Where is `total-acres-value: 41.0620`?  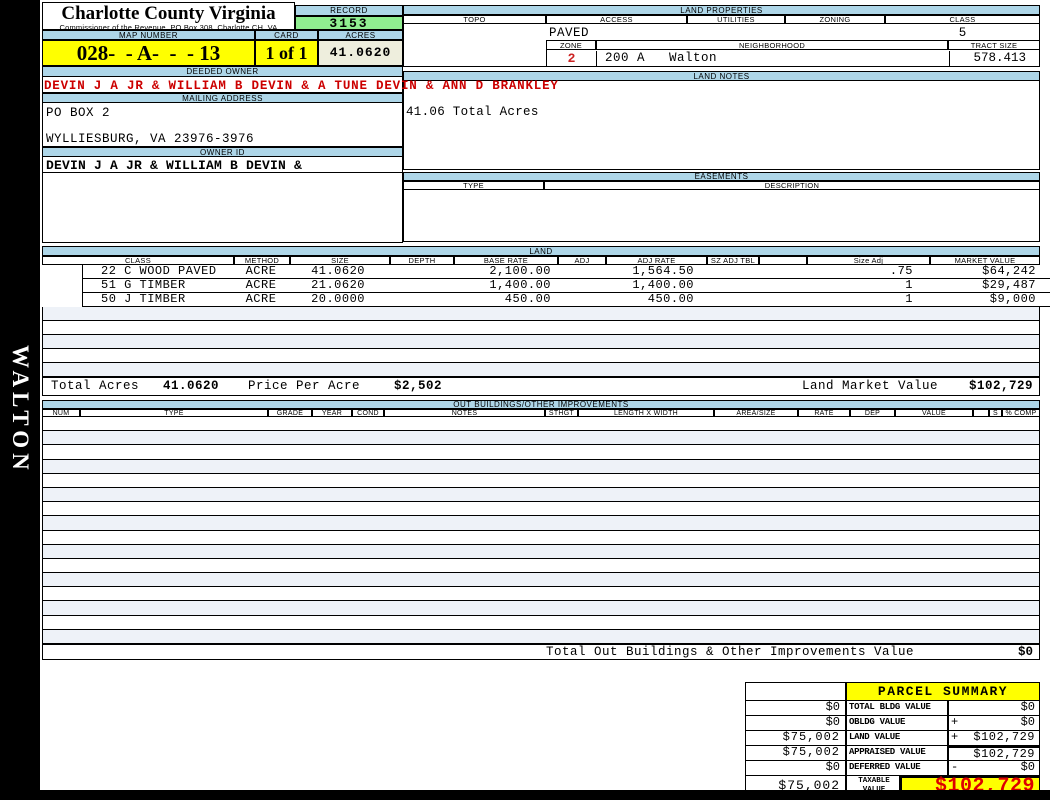 total-acres-value: 41.0620 is located at coordinates (191, 386).